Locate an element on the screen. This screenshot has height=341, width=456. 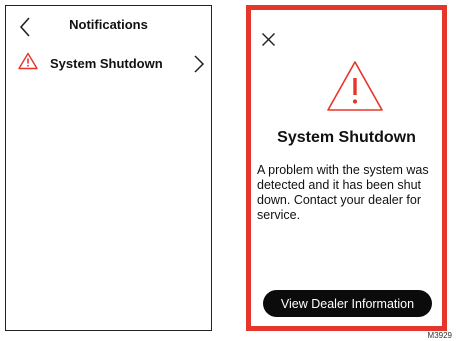
page-title: Notifications is located at coordinates (108, 24).